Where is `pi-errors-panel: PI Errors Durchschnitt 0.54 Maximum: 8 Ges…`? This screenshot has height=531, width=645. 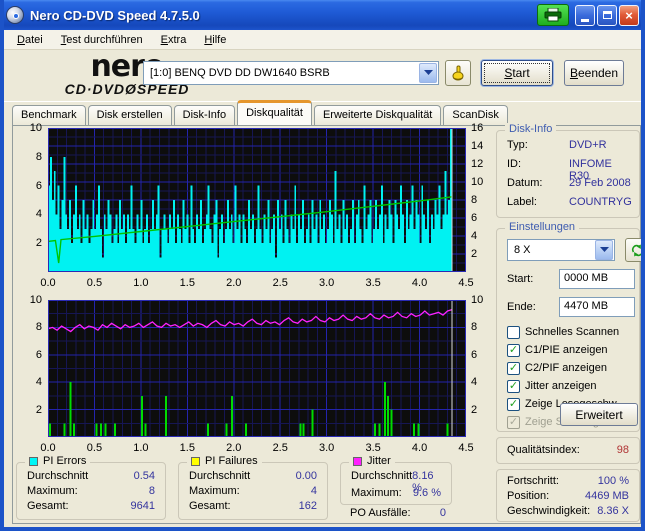 pi-errors-panel: PI Errors Durchschnitt 0.54 Maximum: 8 Ges… is located at coordinates (91, 487).